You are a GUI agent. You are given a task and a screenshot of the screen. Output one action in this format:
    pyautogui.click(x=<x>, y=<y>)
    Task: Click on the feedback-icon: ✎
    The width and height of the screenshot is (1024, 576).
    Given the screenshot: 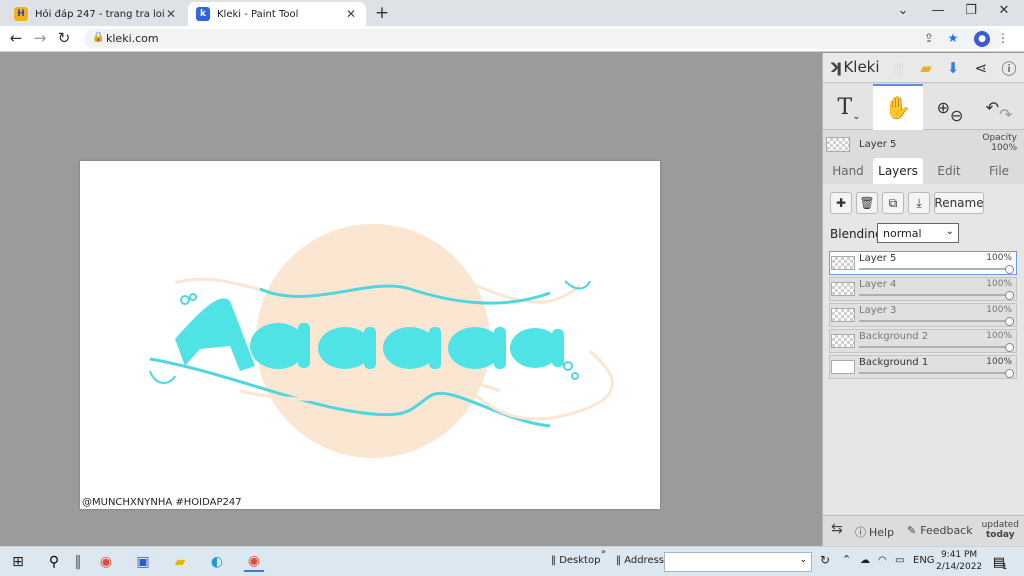 What is the action you would take?
    pyautogui.click(x=912, y=530)
    